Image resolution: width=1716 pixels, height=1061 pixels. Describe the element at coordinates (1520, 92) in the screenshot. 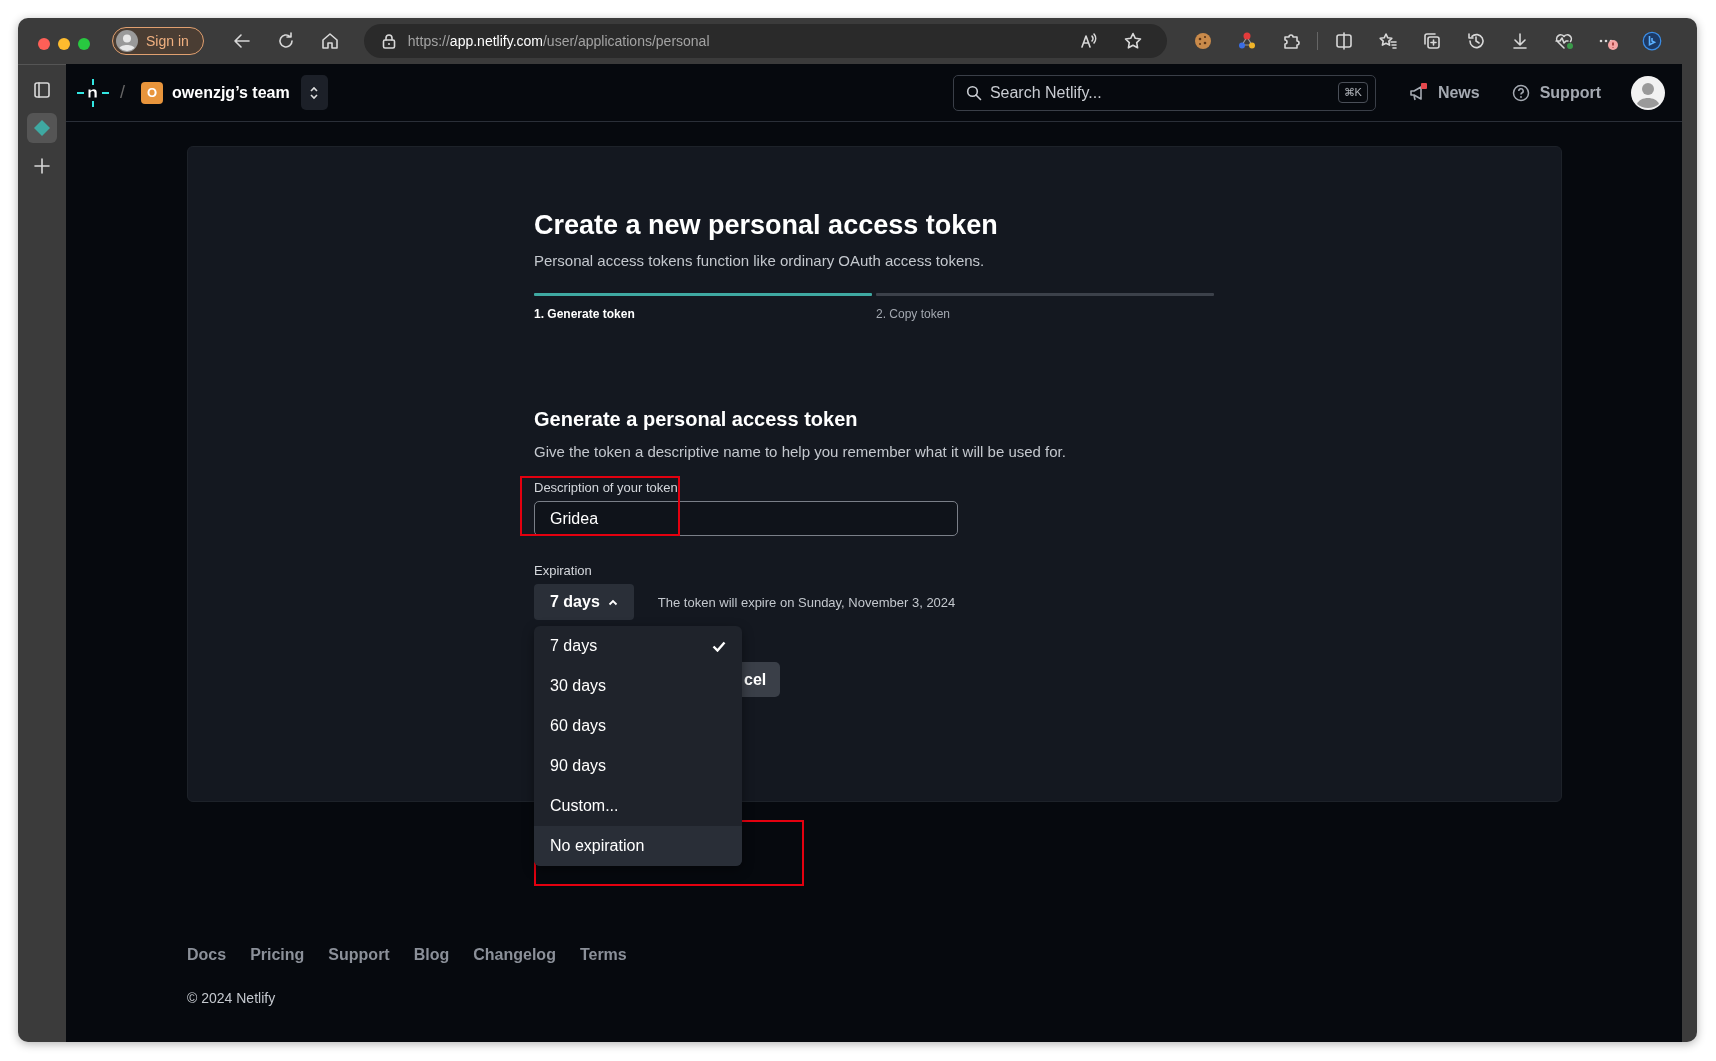

I see `help-icon` at that location.